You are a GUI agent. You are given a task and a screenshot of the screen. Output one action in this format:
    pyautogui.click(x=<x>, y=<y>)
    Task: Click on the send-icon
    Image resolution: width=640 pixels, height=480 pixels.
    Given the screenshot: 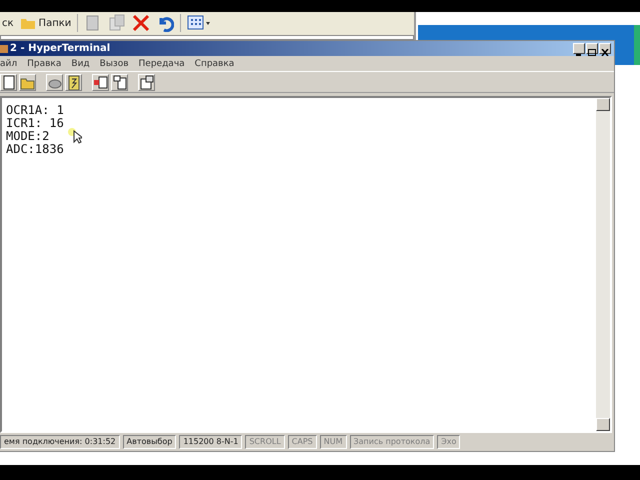 What is the action you would take?
    pyautogui.click(x=100, y=82)
    